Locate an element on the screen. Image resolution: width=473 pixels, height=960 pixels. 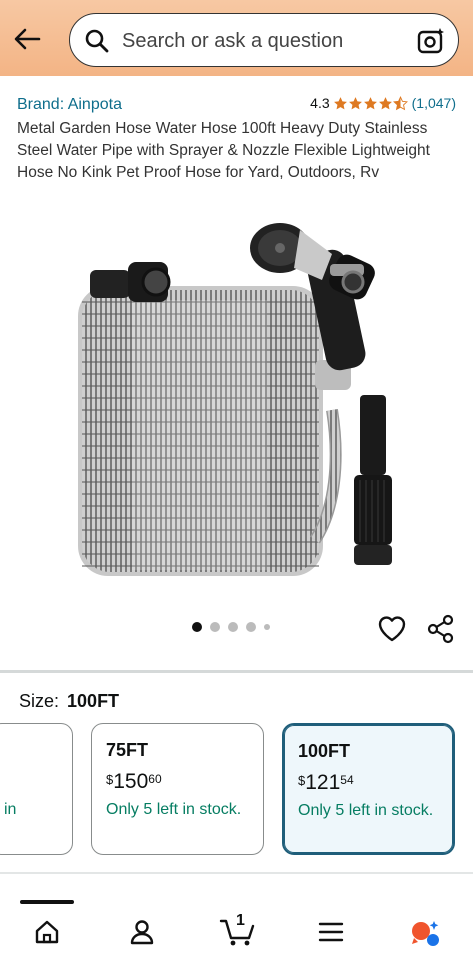
price-fraction: 54 is located at coordinates (347, 780).